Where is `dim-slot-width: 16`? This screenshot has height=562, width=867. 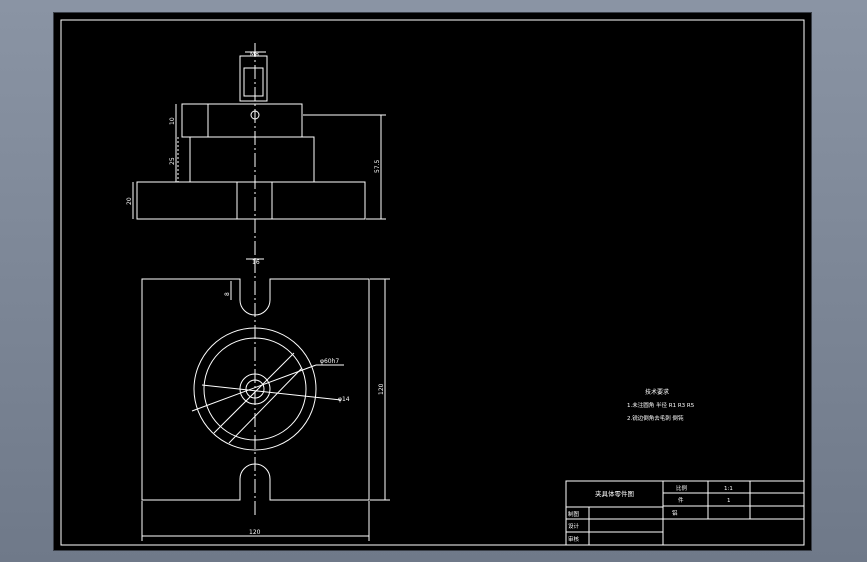
dim-slot-width: 16 is located at coordinates (256, 262).